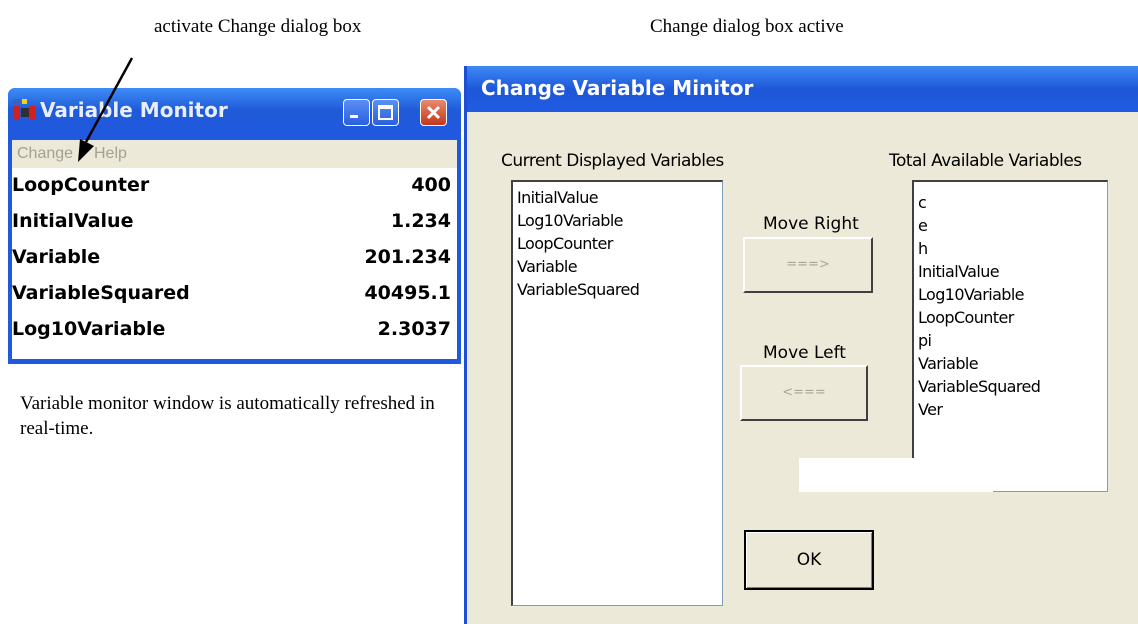 Image resolution: width=1138 pixels, height=624 pixels. I want to click on maximize-icon, so click(385, 112).